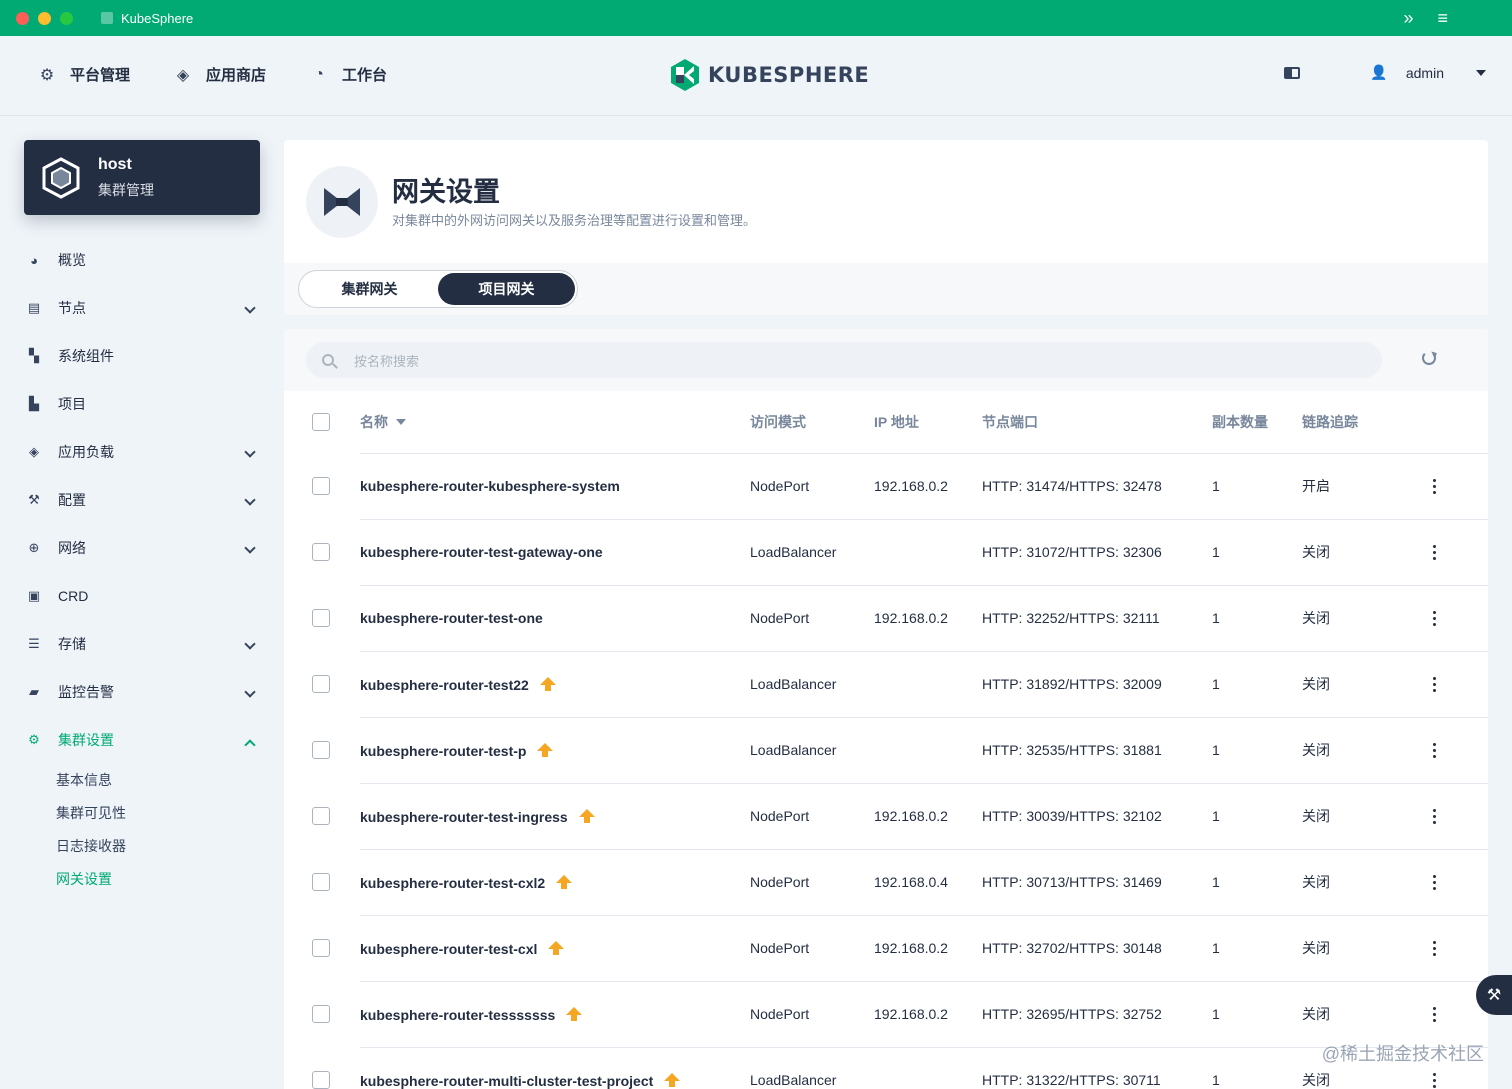 This screenshot has width=1512, height=1089. I want to click on gateway-name-cell: kubesphere-router-test-gateway-one, so click(555, 551).